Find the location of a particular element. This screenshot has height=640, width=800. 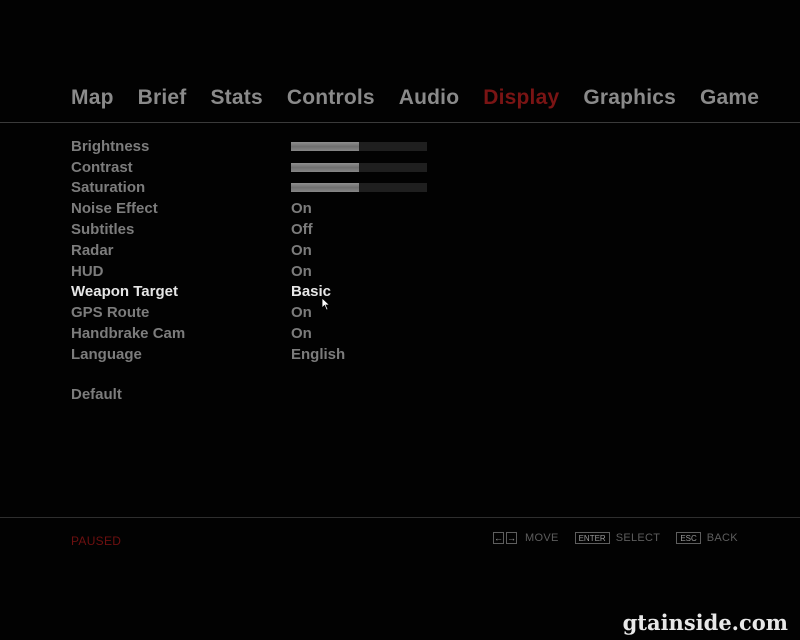

default-button: Default is located at coordinates (96, 394).